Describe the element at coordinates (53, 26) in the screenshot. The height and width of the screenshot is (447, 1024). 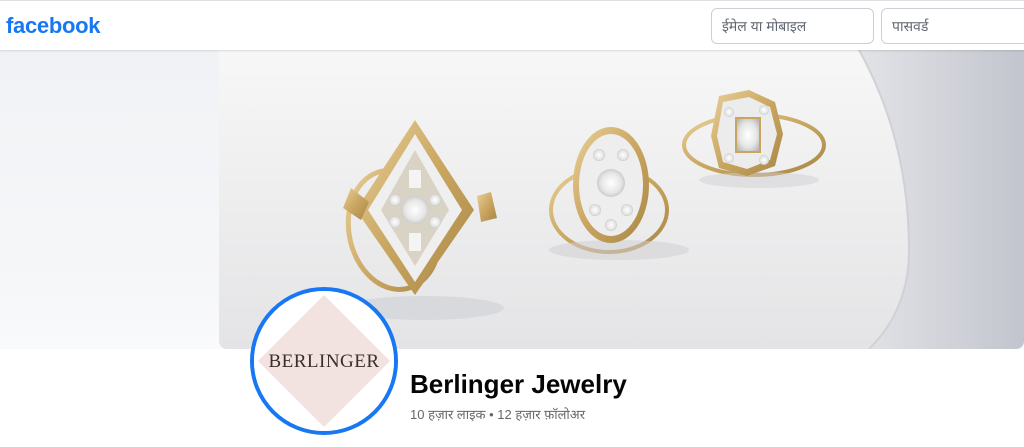
I see `facebook-logo: facebook` at that location.